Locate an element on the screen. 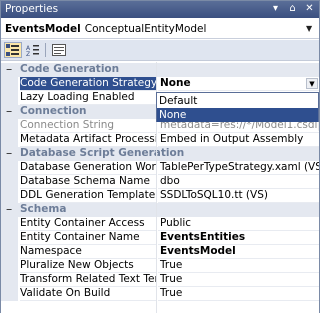  object-selector: EventsModel ConceptualEntityModel ▼ is located at coordinates (160, 29).